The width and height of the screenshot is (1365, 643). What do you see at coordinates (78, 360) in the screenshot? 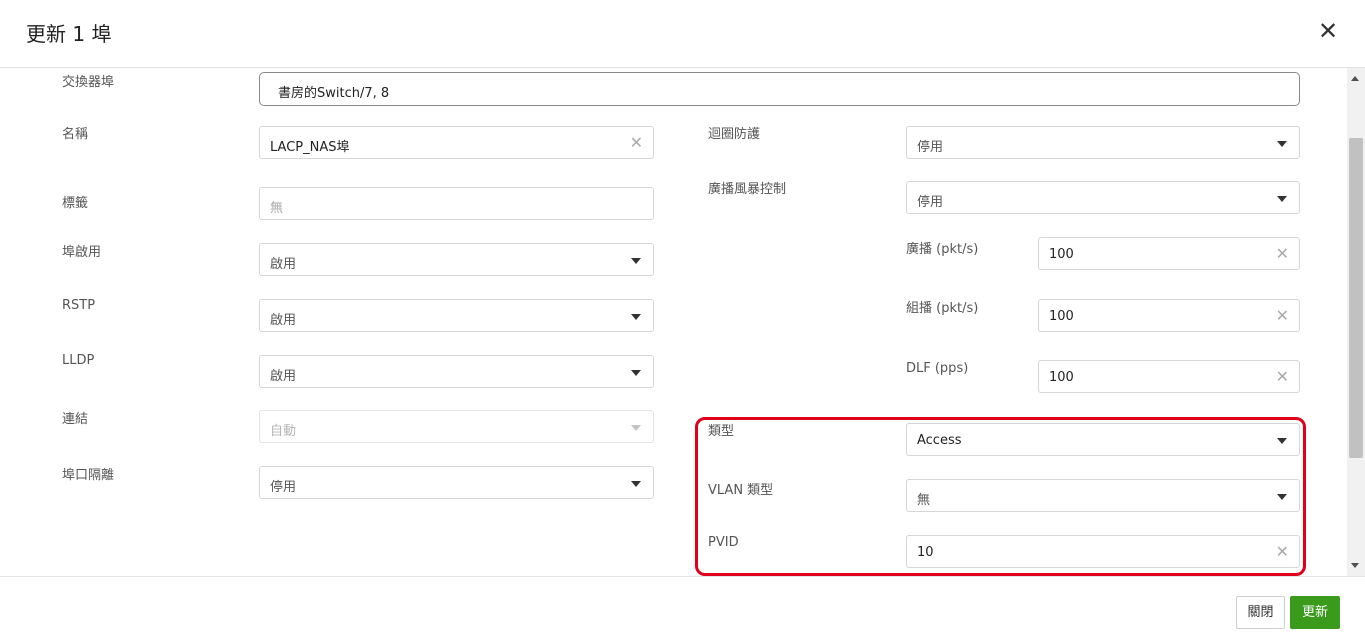
I see `lldp-label: LLDP` at bounding box center [78, 360].